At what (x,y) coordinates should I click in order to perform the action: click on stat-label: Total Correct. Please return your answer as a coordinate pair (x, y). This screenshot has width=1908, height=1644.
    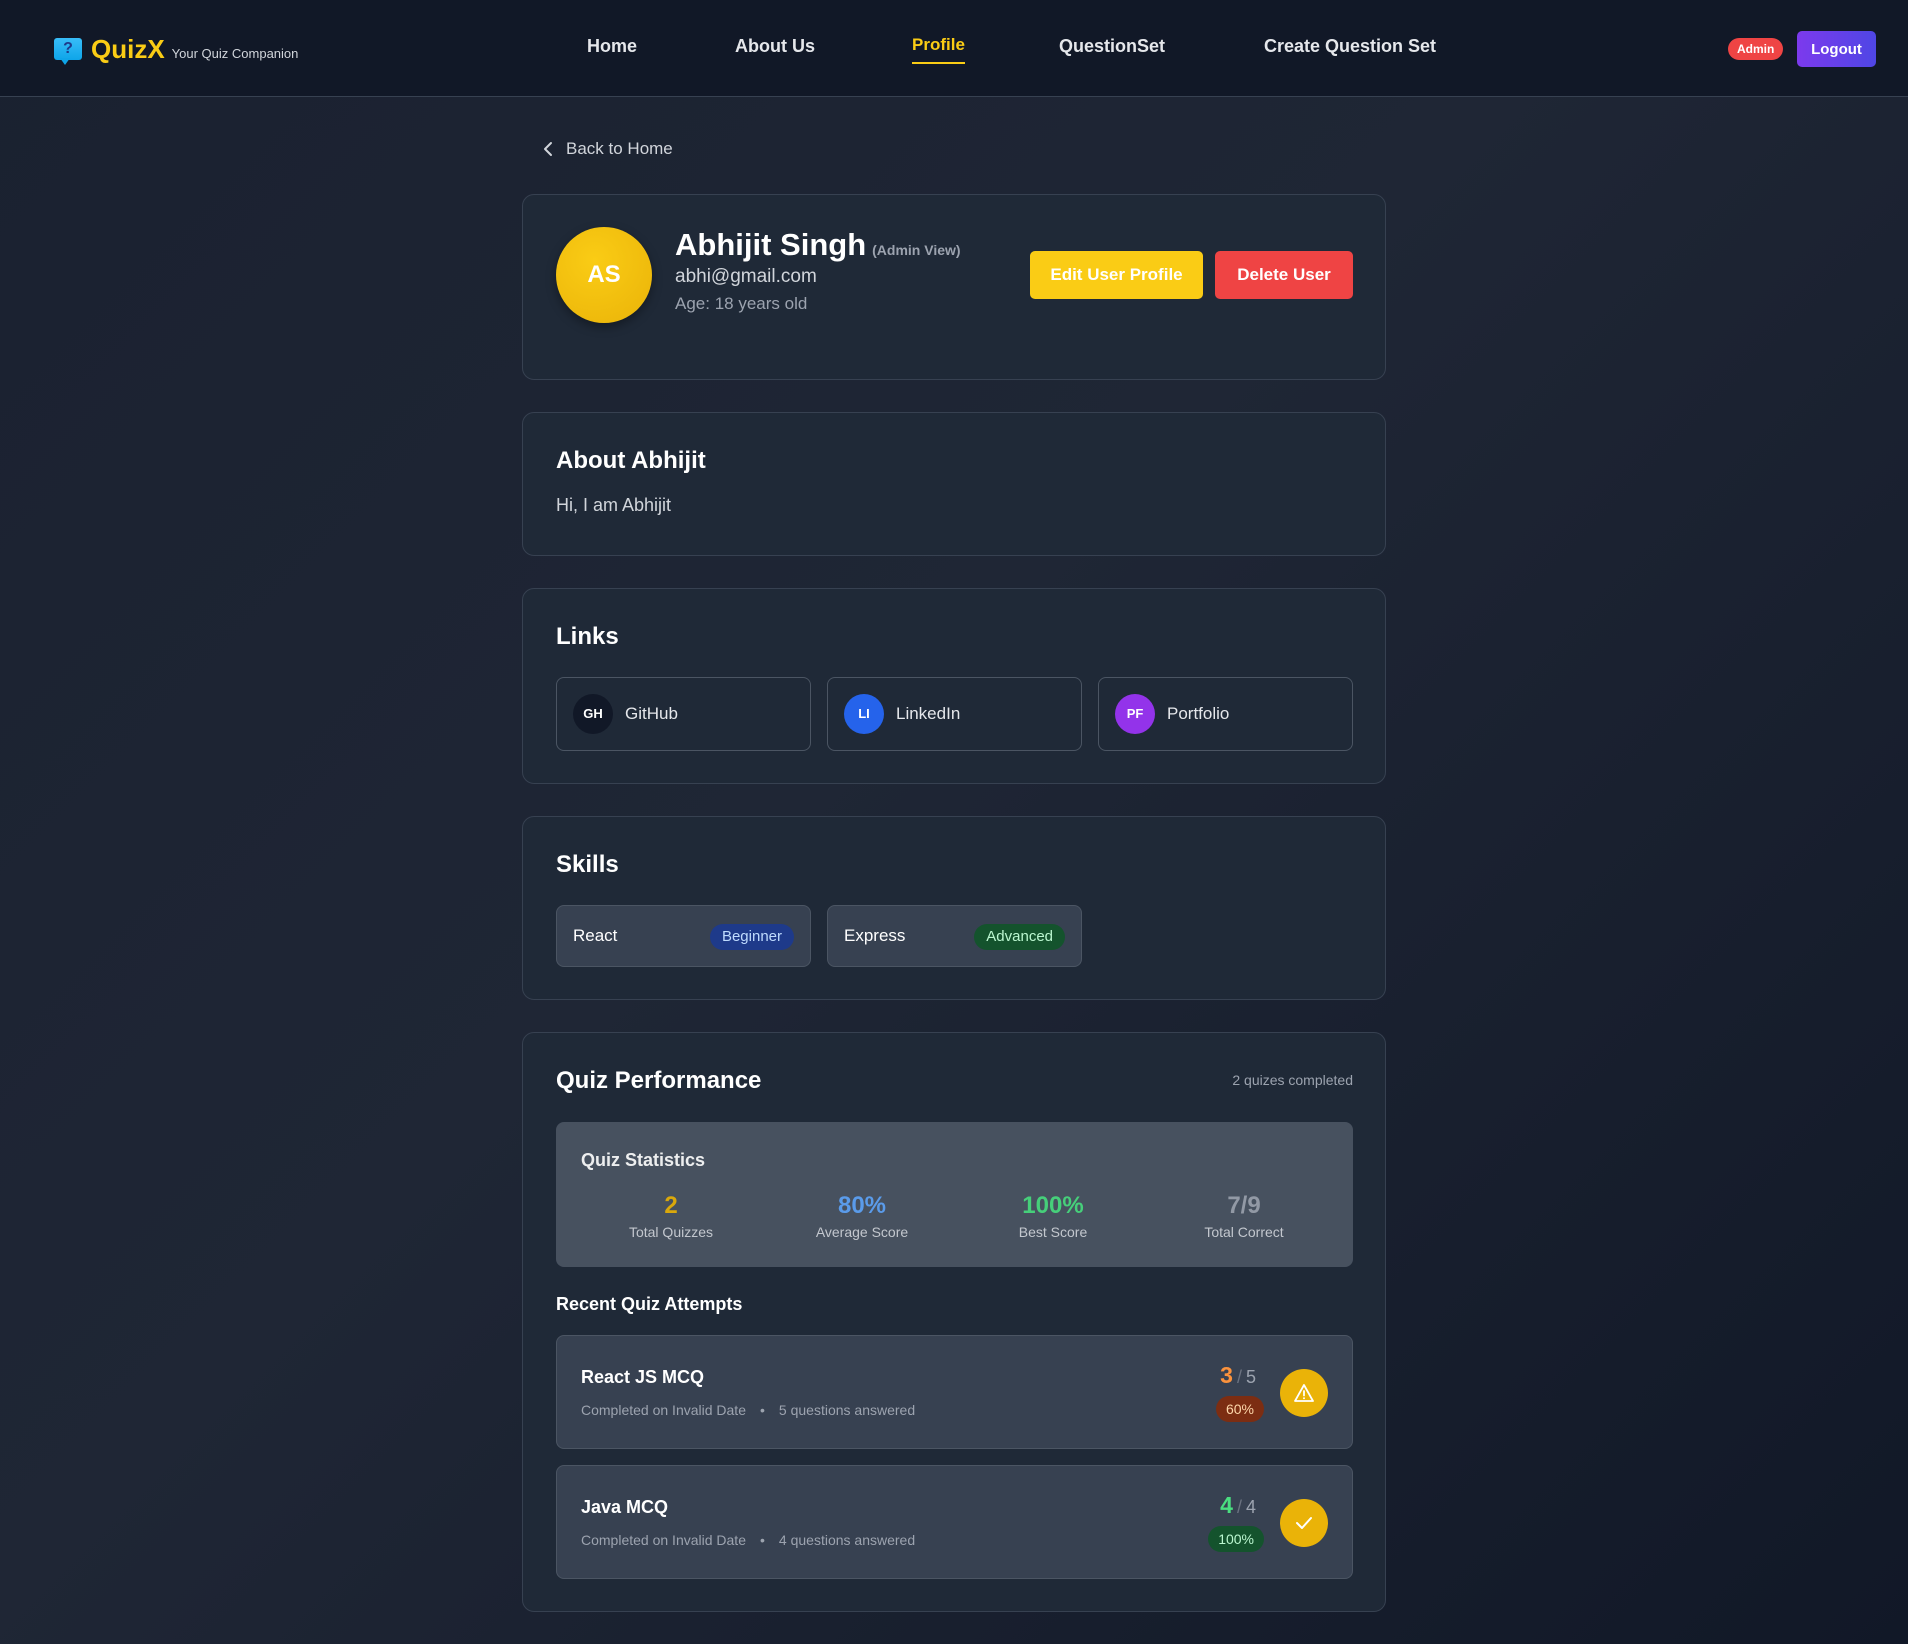
    Looking at the image, I should click on (1244, 1232).